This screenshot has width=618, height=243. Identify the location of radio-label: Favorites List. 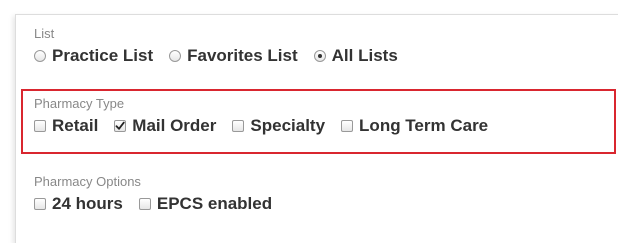
(242, 55).